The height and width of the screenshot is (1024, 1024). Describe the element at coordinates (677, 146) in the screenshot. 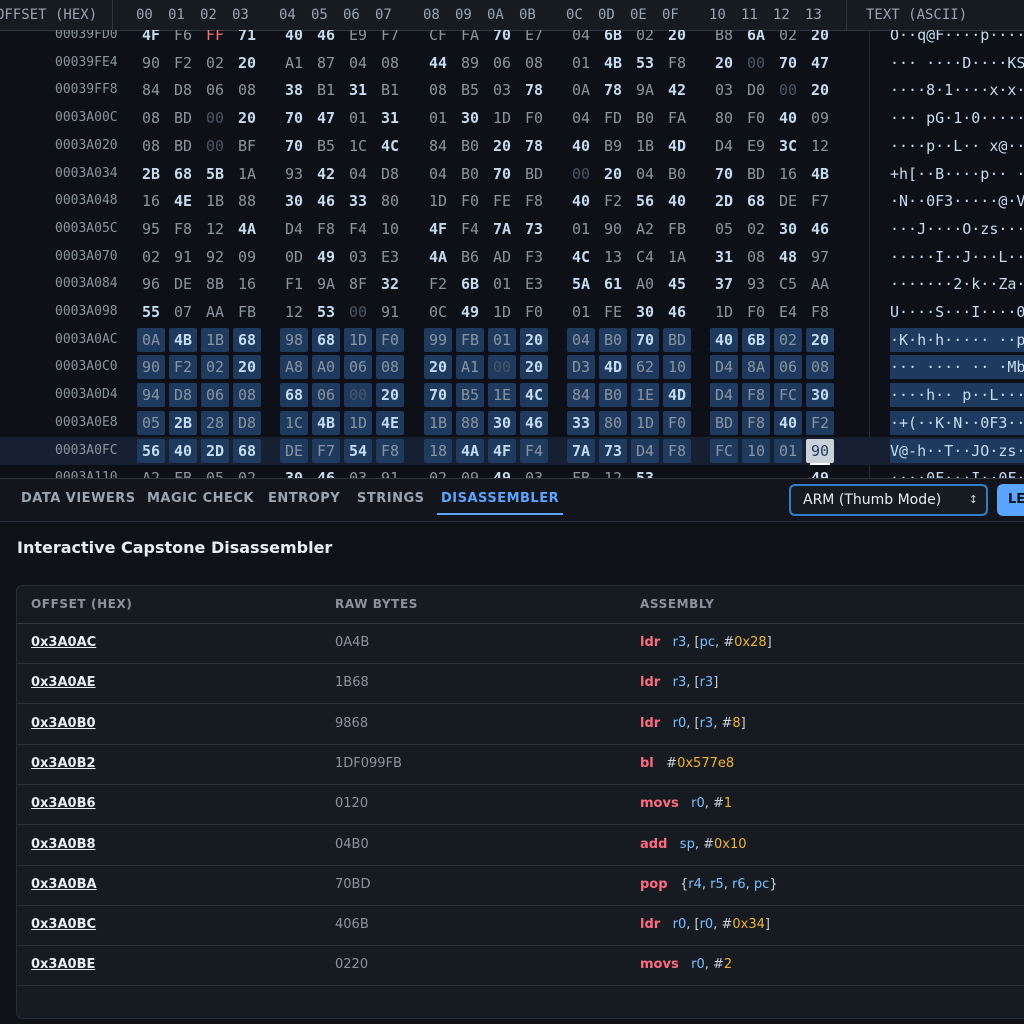

I see `hex-byte: 4D` at that location.